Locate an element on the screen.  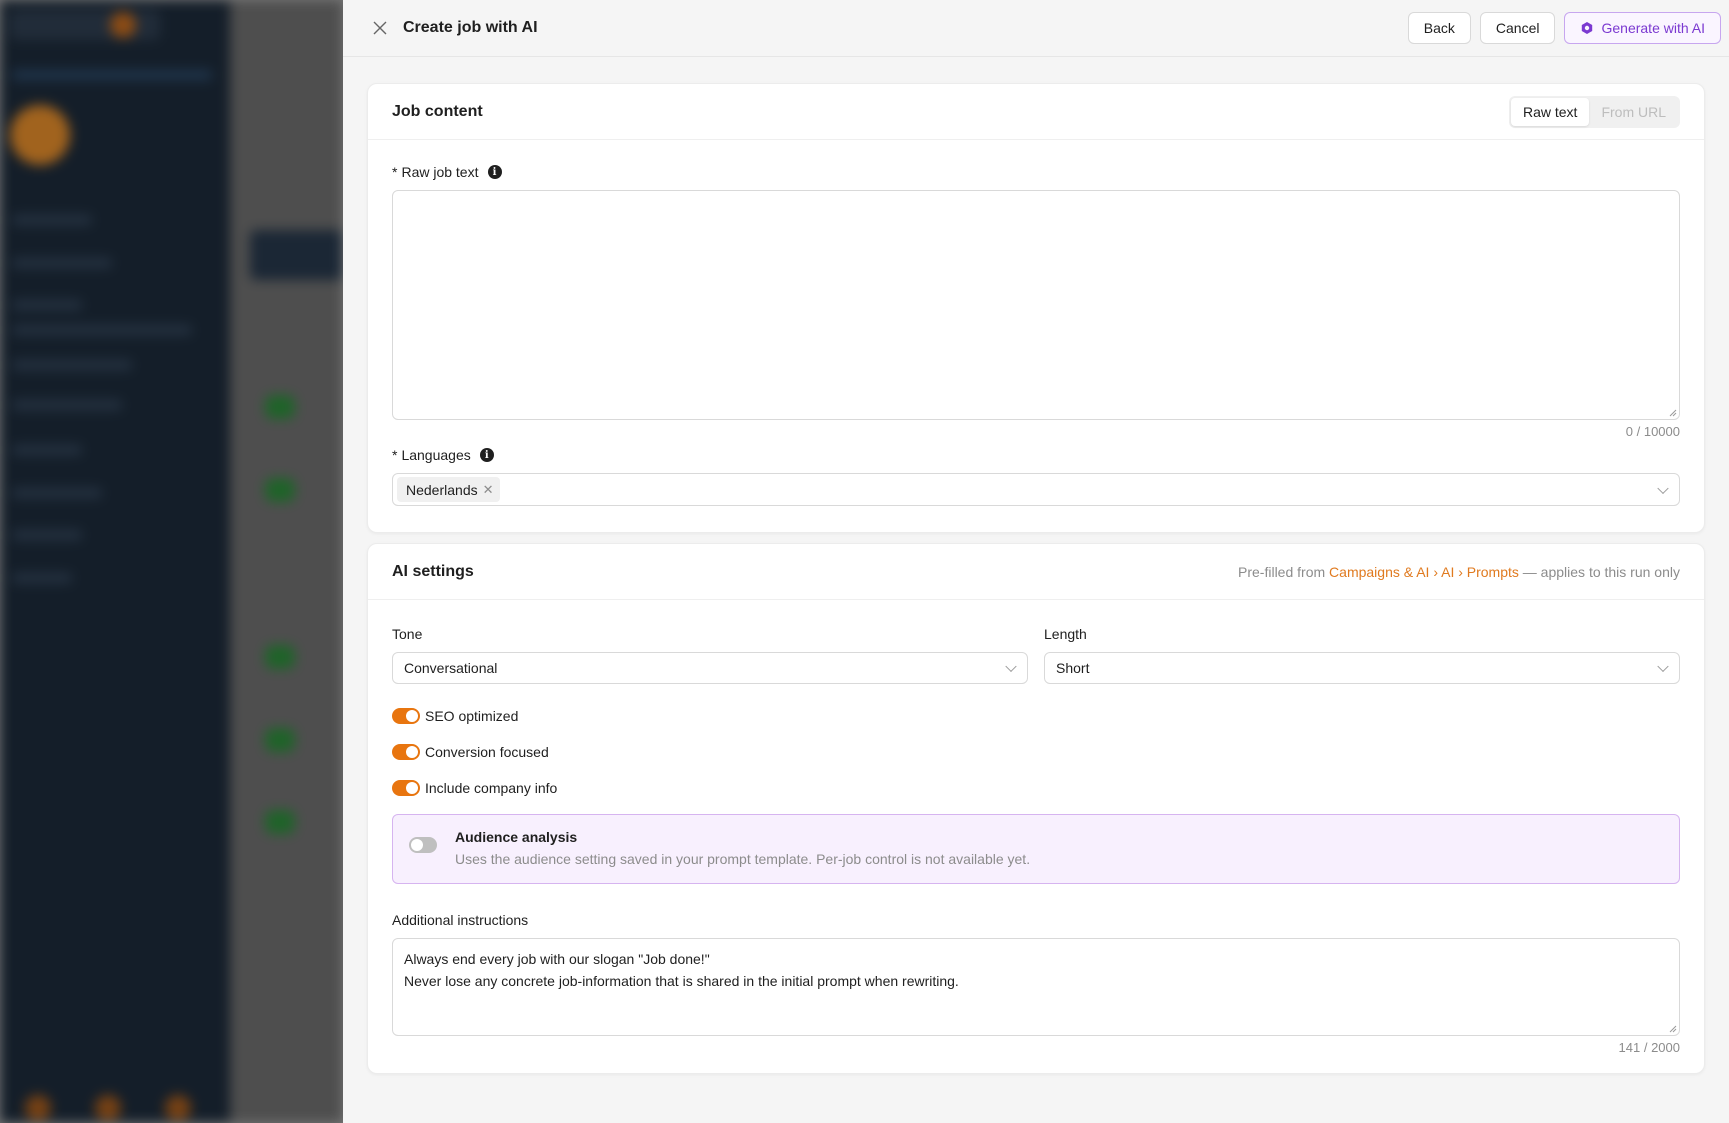
instructions-char-counter: 141 / 2000 is located at coordinates (1649, 1047).